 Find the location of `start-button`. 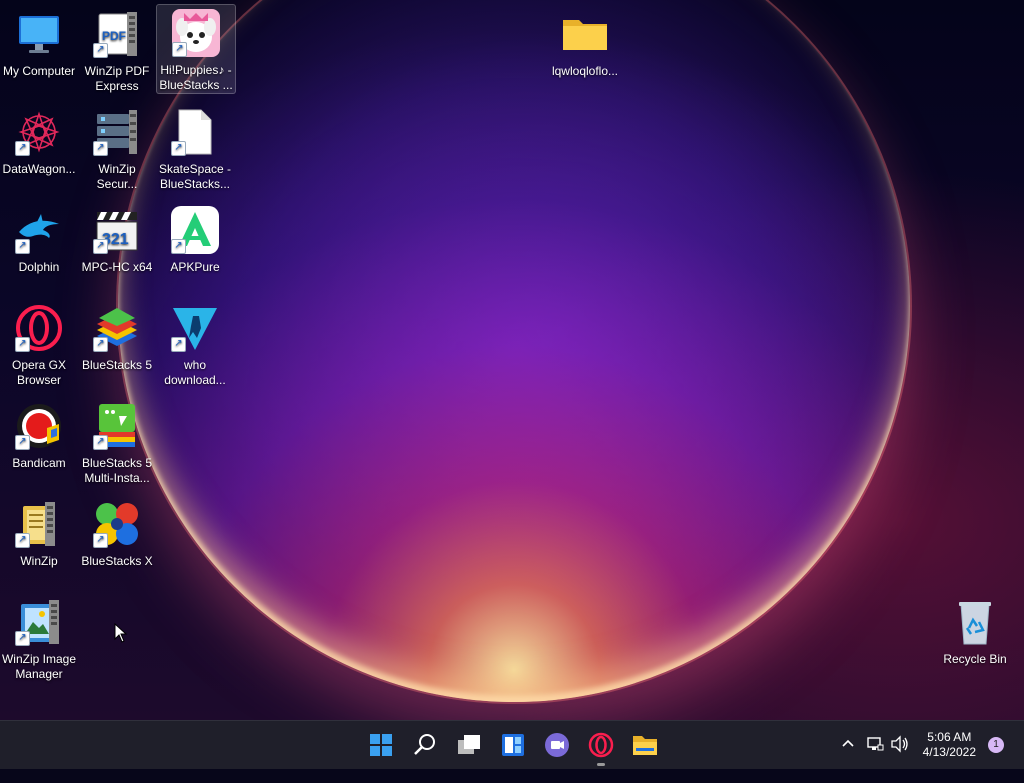

start-button is located at coordinates (381, 745).